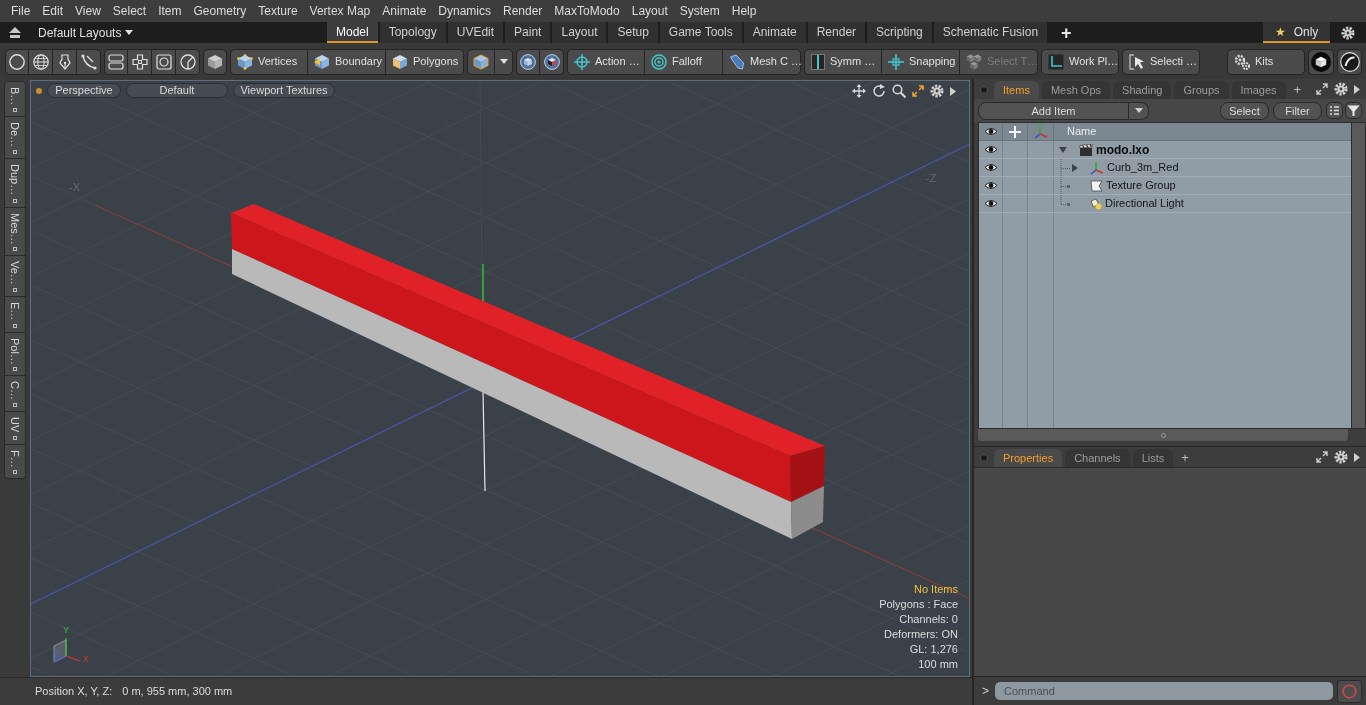 This screenshot has width=1366, height=705. Describe the element at coordinates (21, 11) in the screenshot. I see `menu-item: File` at that location.